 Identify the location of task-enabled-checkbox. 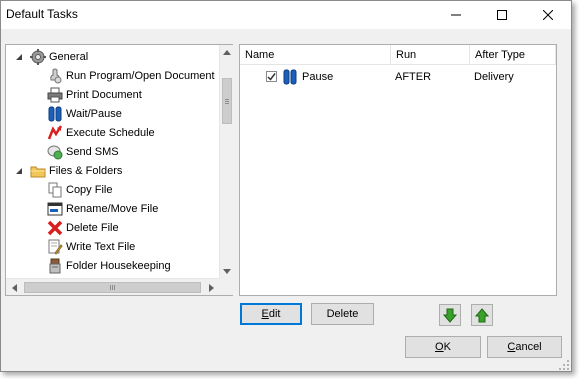
(271, 76).